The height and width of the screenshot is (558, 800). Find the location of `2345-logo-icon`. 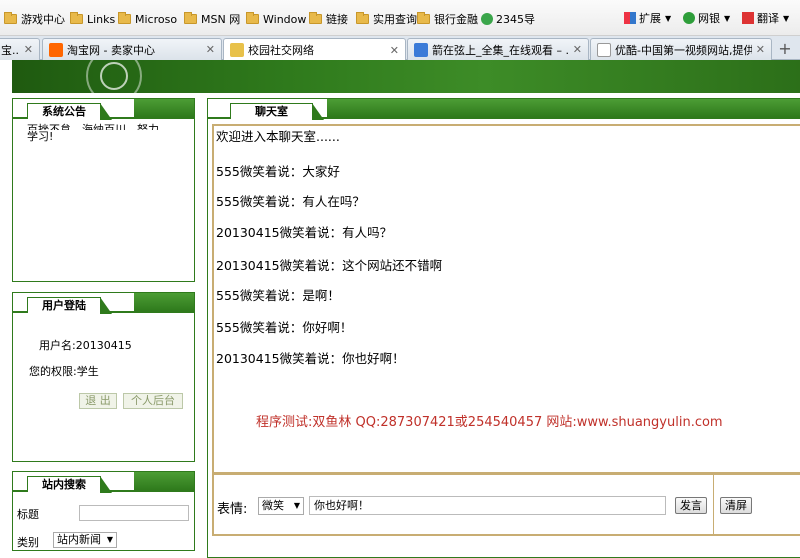

2345-logo-icon is located at coordinates (487, 19).